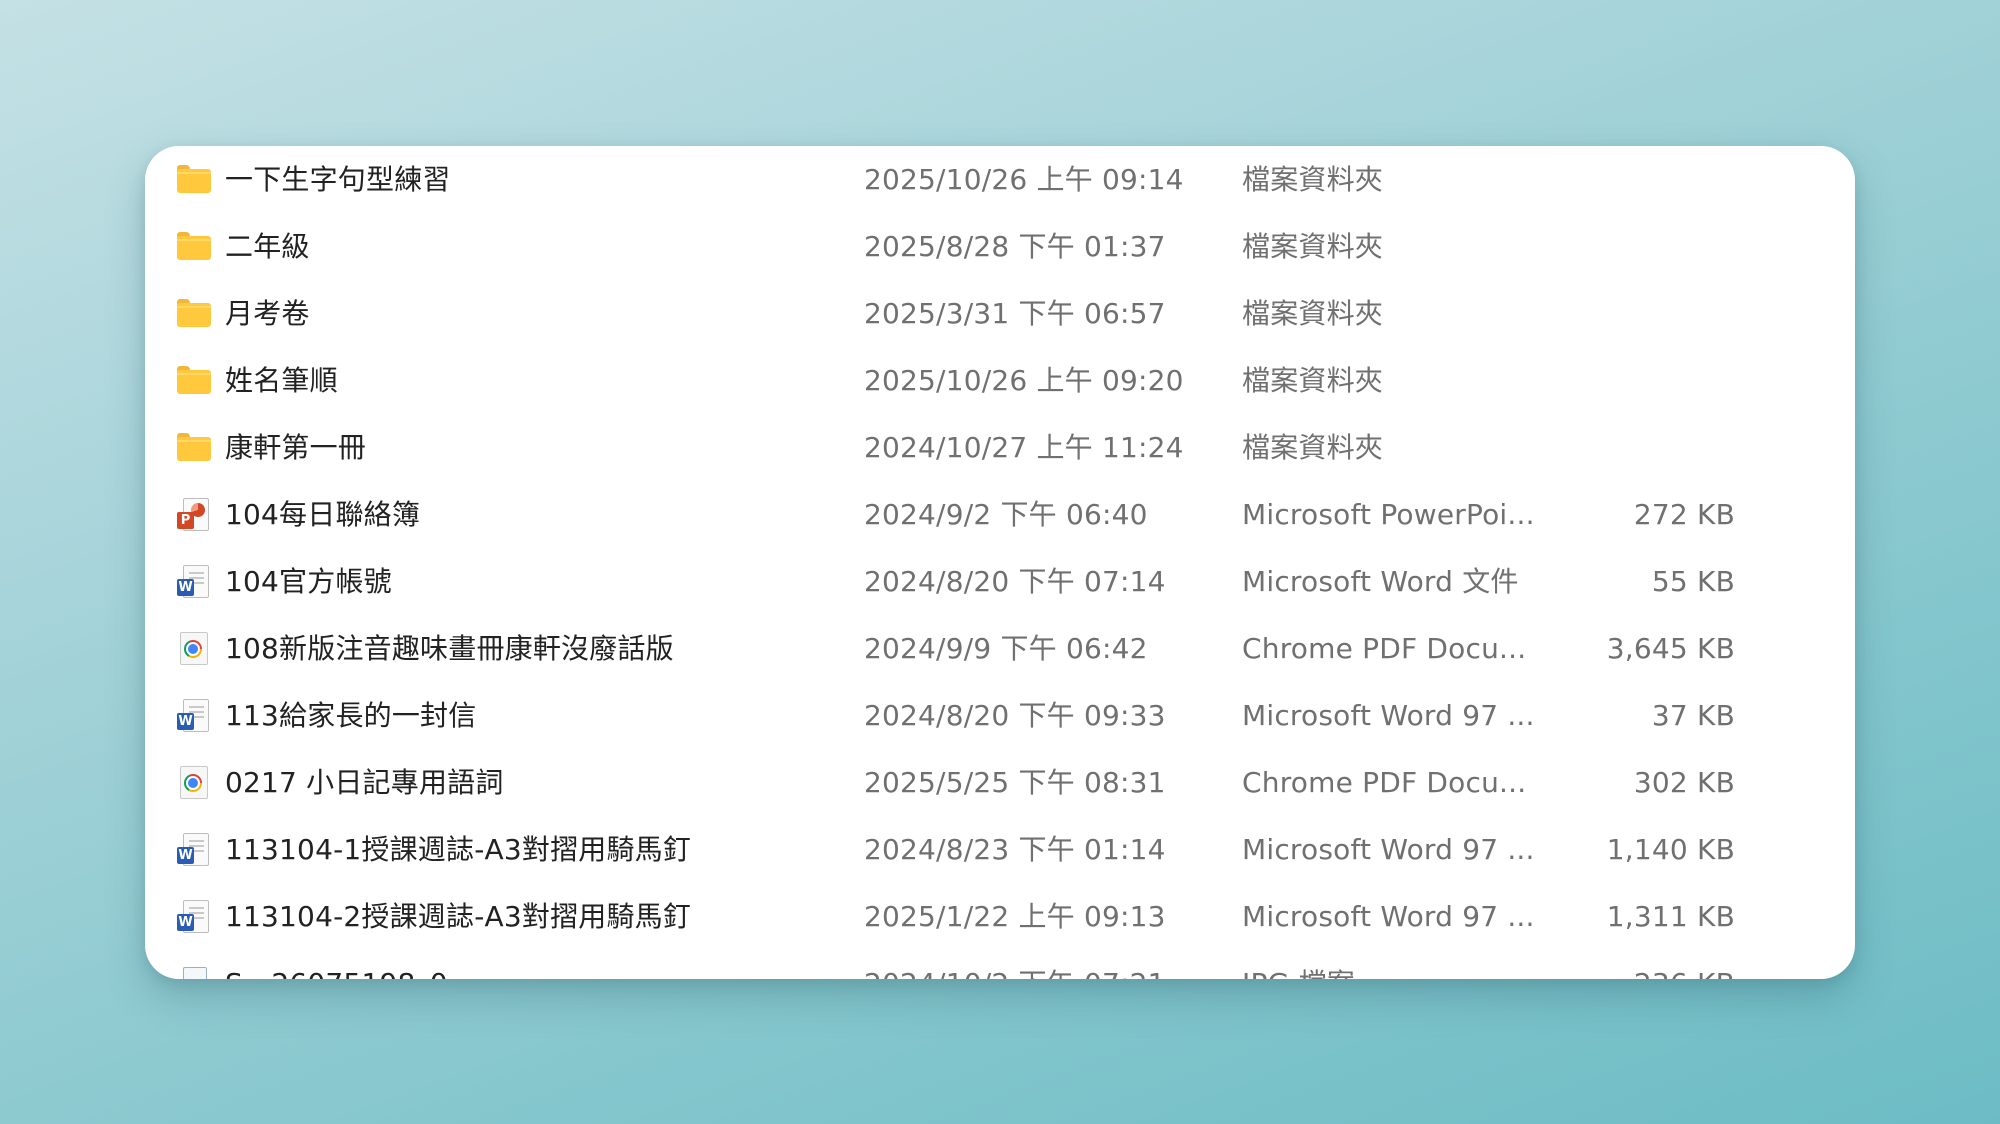  Describe the element at coordinates (1015, 782) in the screenshot. I see `file-date: 2025/5/25 下午 08:31` at that location.